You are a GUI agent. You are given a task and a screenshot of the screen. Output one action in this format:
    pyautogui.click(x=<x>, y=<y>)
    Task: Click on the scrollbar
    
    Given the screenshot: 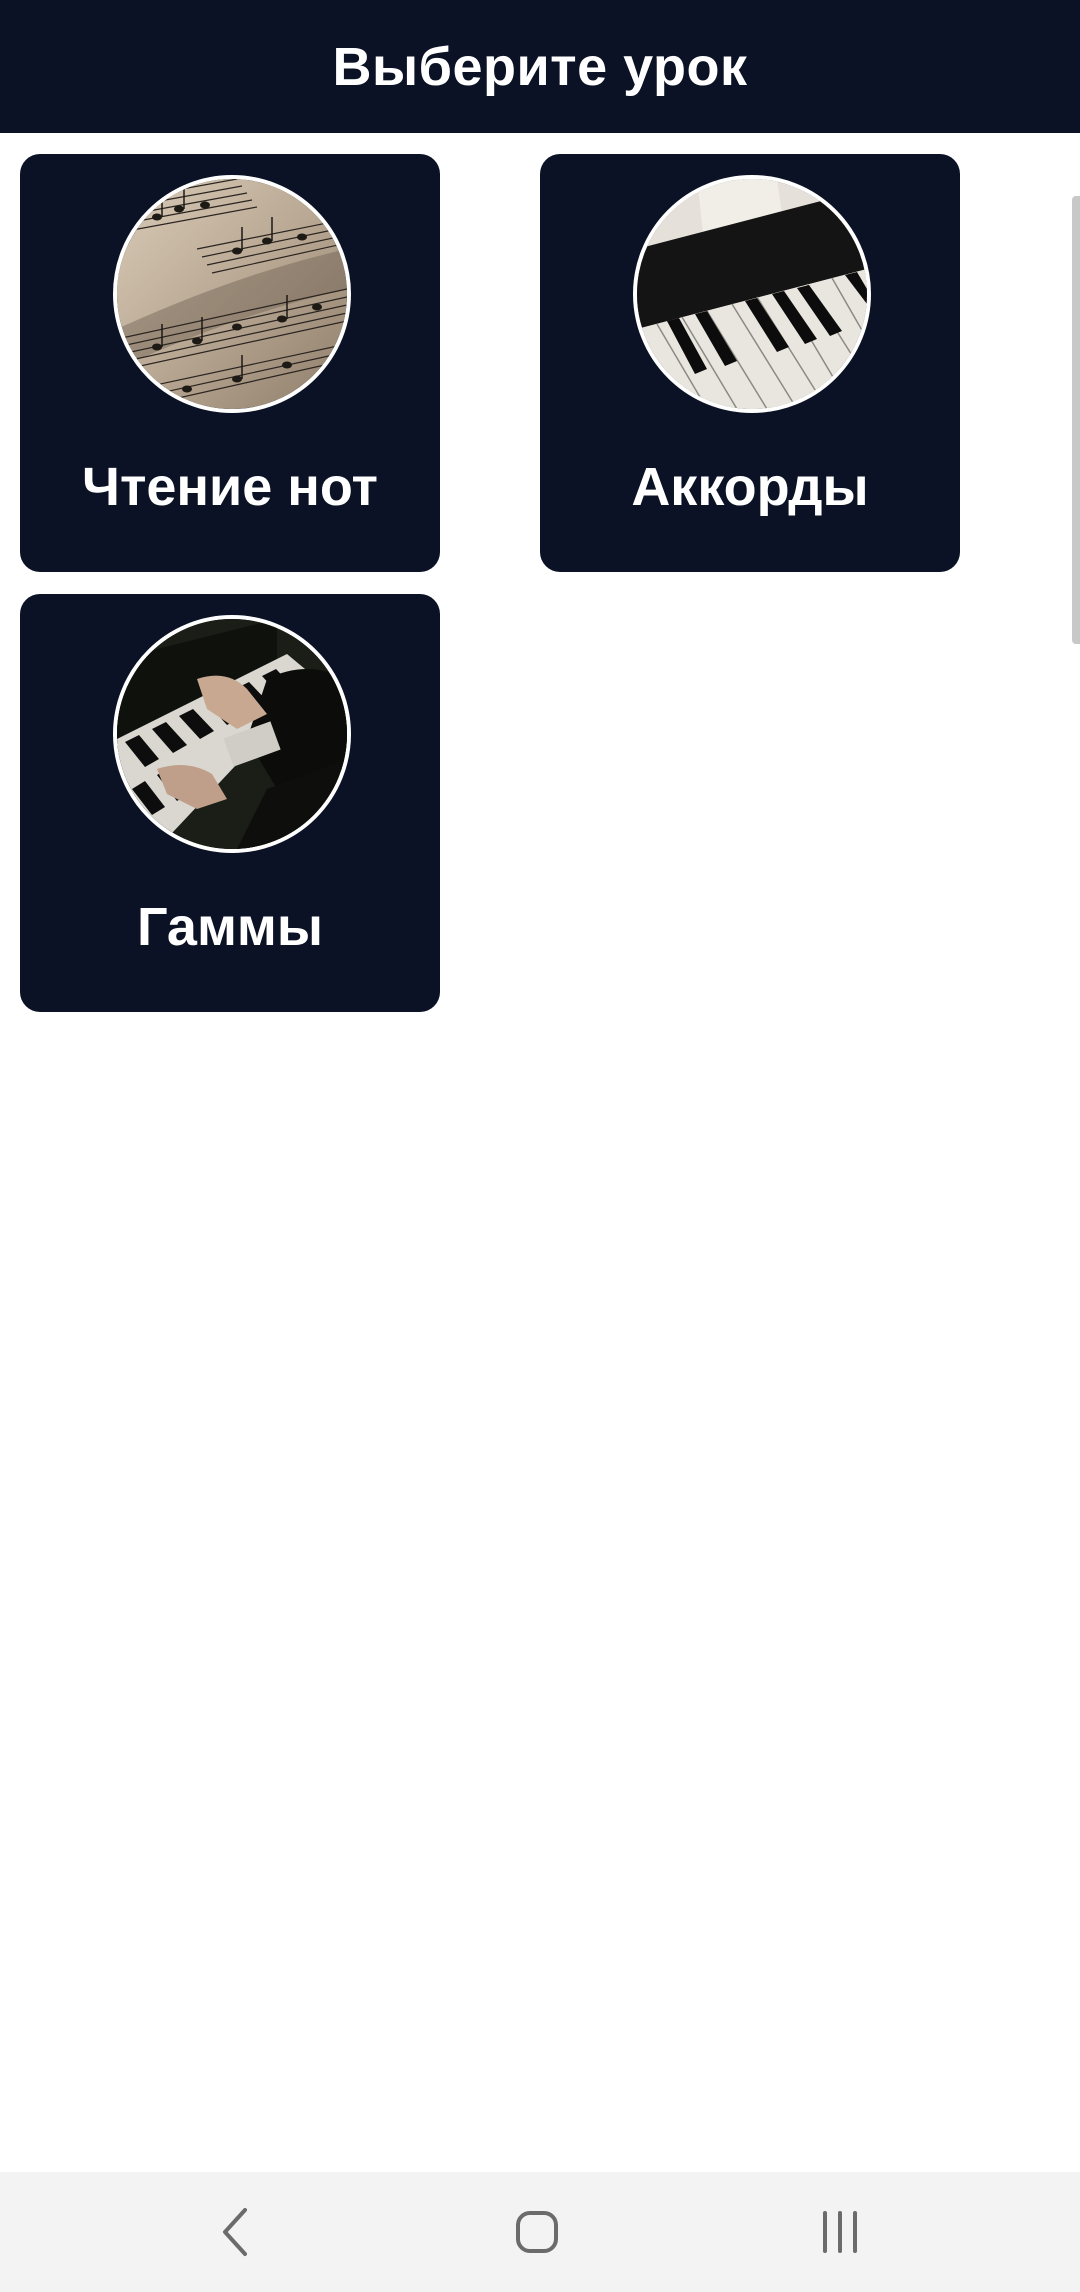 What is the action you would take?
    pyautogui.click(x=1076, y=420)
    